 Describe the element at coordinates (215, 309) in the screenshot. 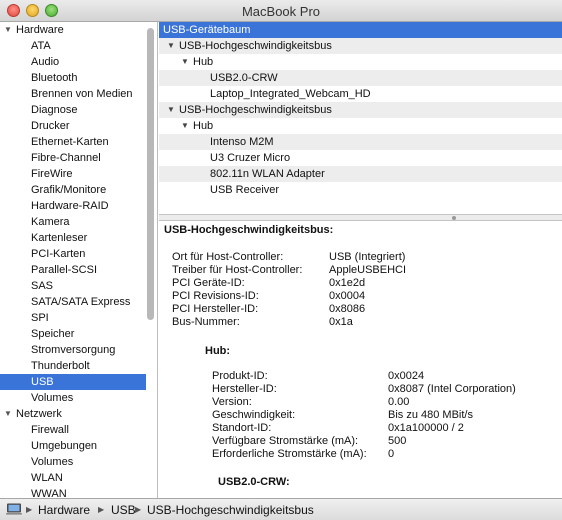

I see `property-key: PCI Hersteller-ID:` at that location.